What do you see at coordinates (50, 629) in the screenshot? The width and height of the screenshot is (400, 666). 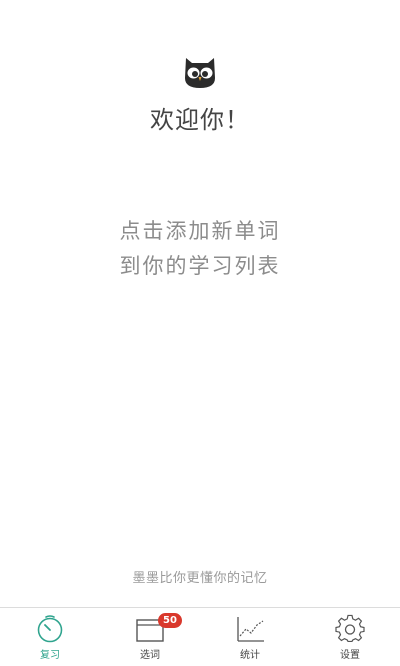 I see `timer-icon` at bounding box center [50, 629].